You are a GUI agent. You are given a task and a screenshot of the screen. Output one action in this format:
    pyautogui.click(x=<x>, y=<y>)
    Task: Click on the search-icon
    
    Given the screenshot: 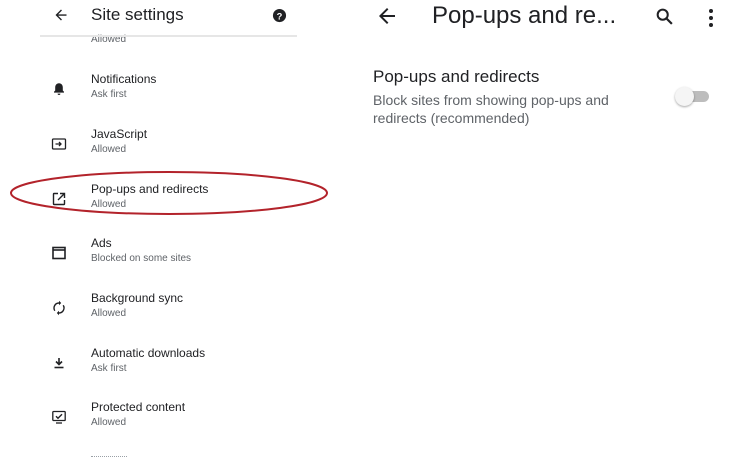 What is the action you would take?
    pyautogui.click(x=665, y=17)
    